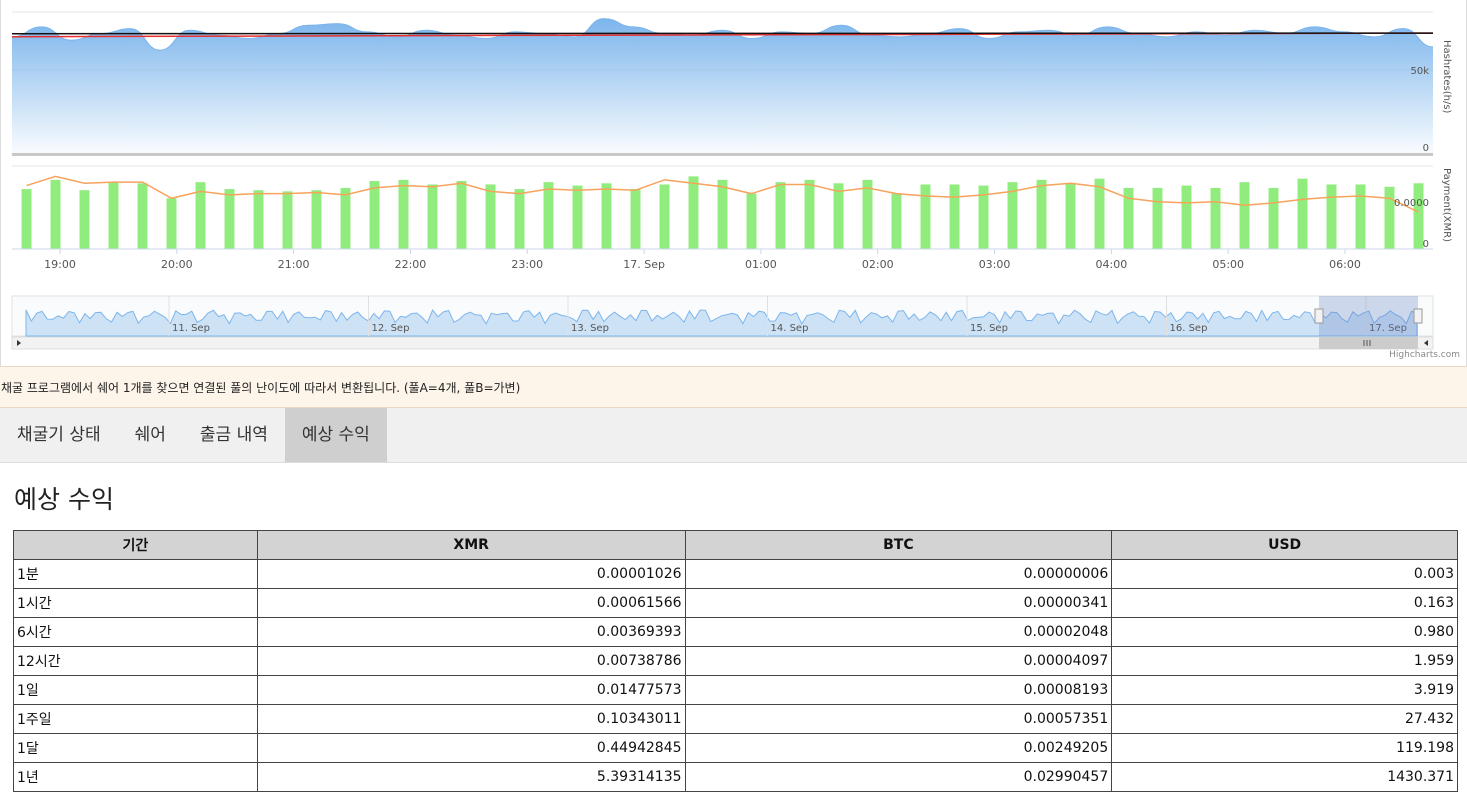  Describe the element at coordinates (735, 719) in the screenshot. I see `table-row: 1주일 0.10343011 0.00057351 27.432` at that location.